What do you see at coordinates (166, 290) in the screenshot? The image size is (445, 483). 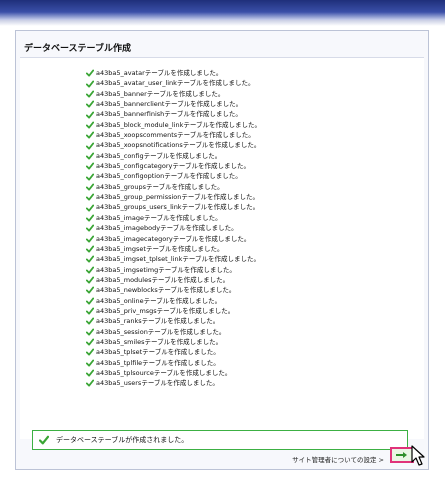 I see `list-item-text: a43ba5_newblocksテーブルを作成しました。` at bounding box center [166, 290].